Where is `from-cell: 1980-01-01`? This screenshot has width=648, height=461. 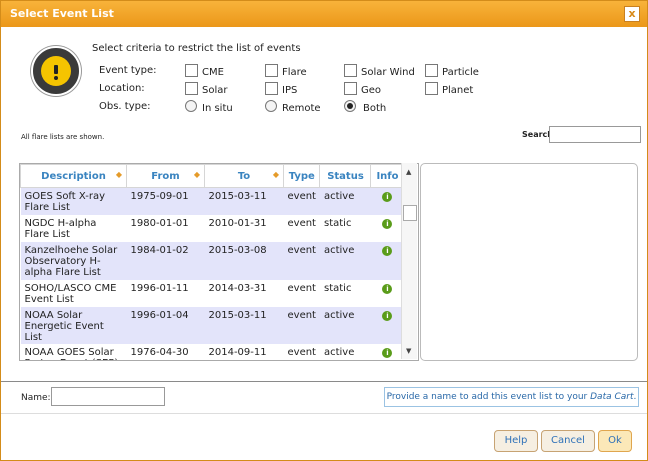 from-cell: 1980-01-01 is located at coordinates (159, 223).